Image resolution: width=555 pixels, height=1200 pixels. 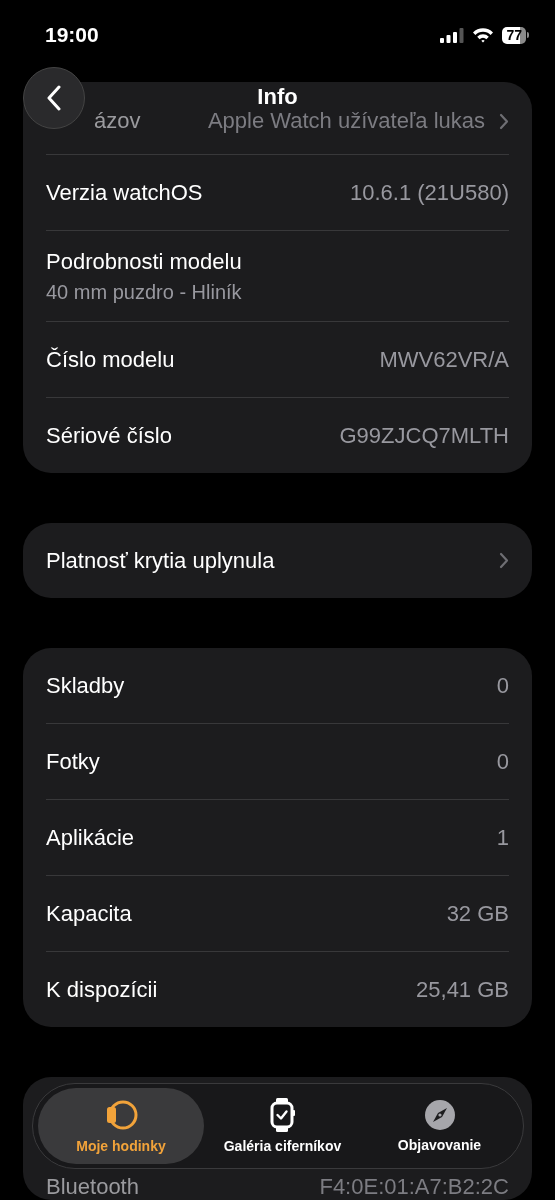 I want to click on battery-icon: 77, so click(x=515, y=35).